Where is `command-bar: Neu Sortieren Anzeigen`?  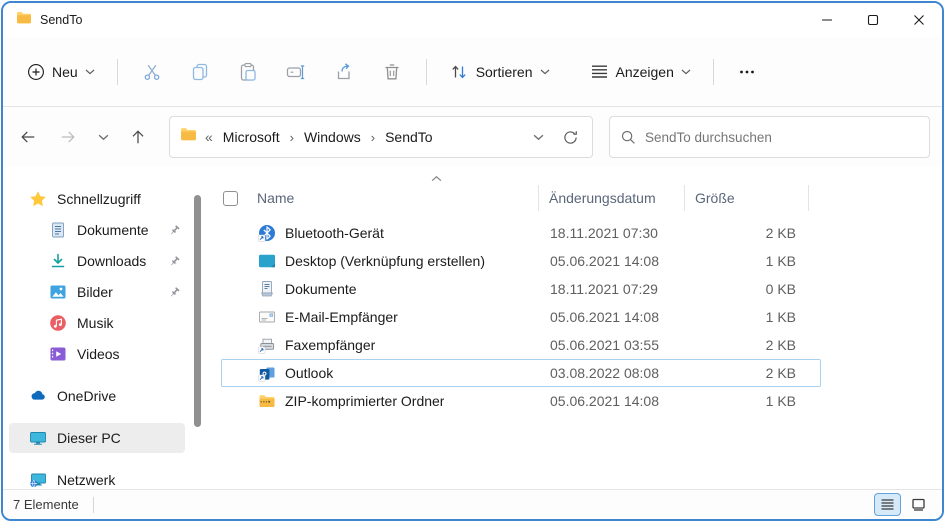 command-bar: Neu Sortieren Anzeigen is located at coordinates (472, 72).